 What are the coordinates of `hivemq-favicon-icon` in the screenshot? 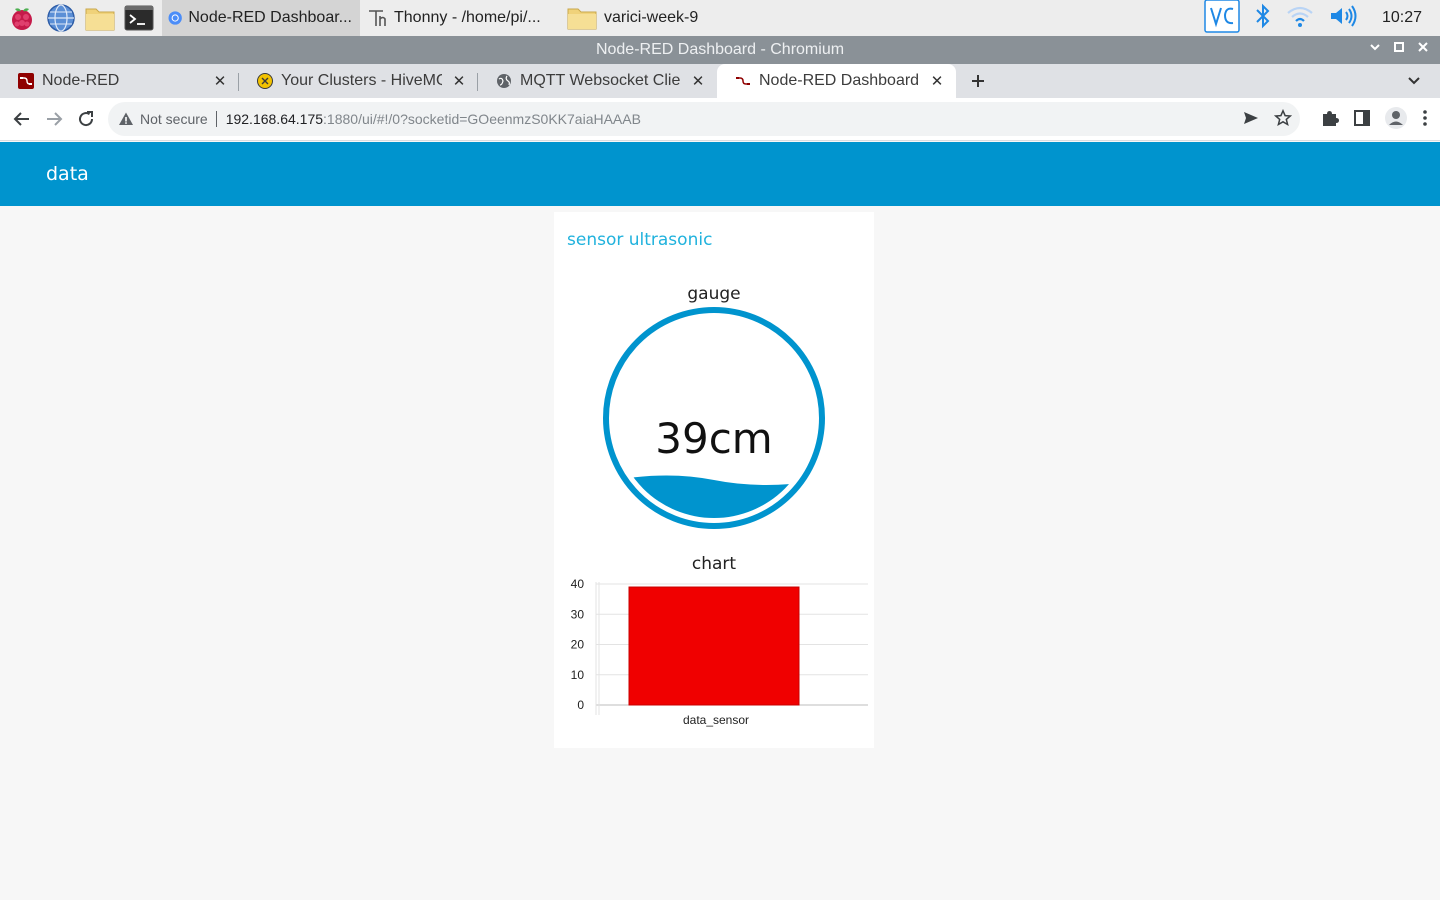 It's located at (265, 81).